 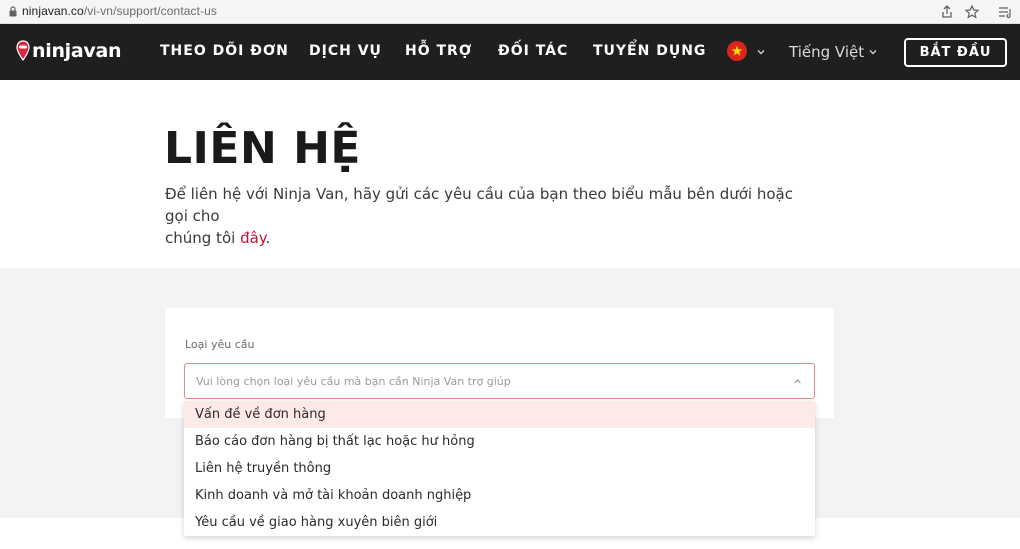 What do you see at coordinates (438, 51) in the screenshot?
I see `nav-link-support: HỖ TRỢ` at bounding box center [438, 51].